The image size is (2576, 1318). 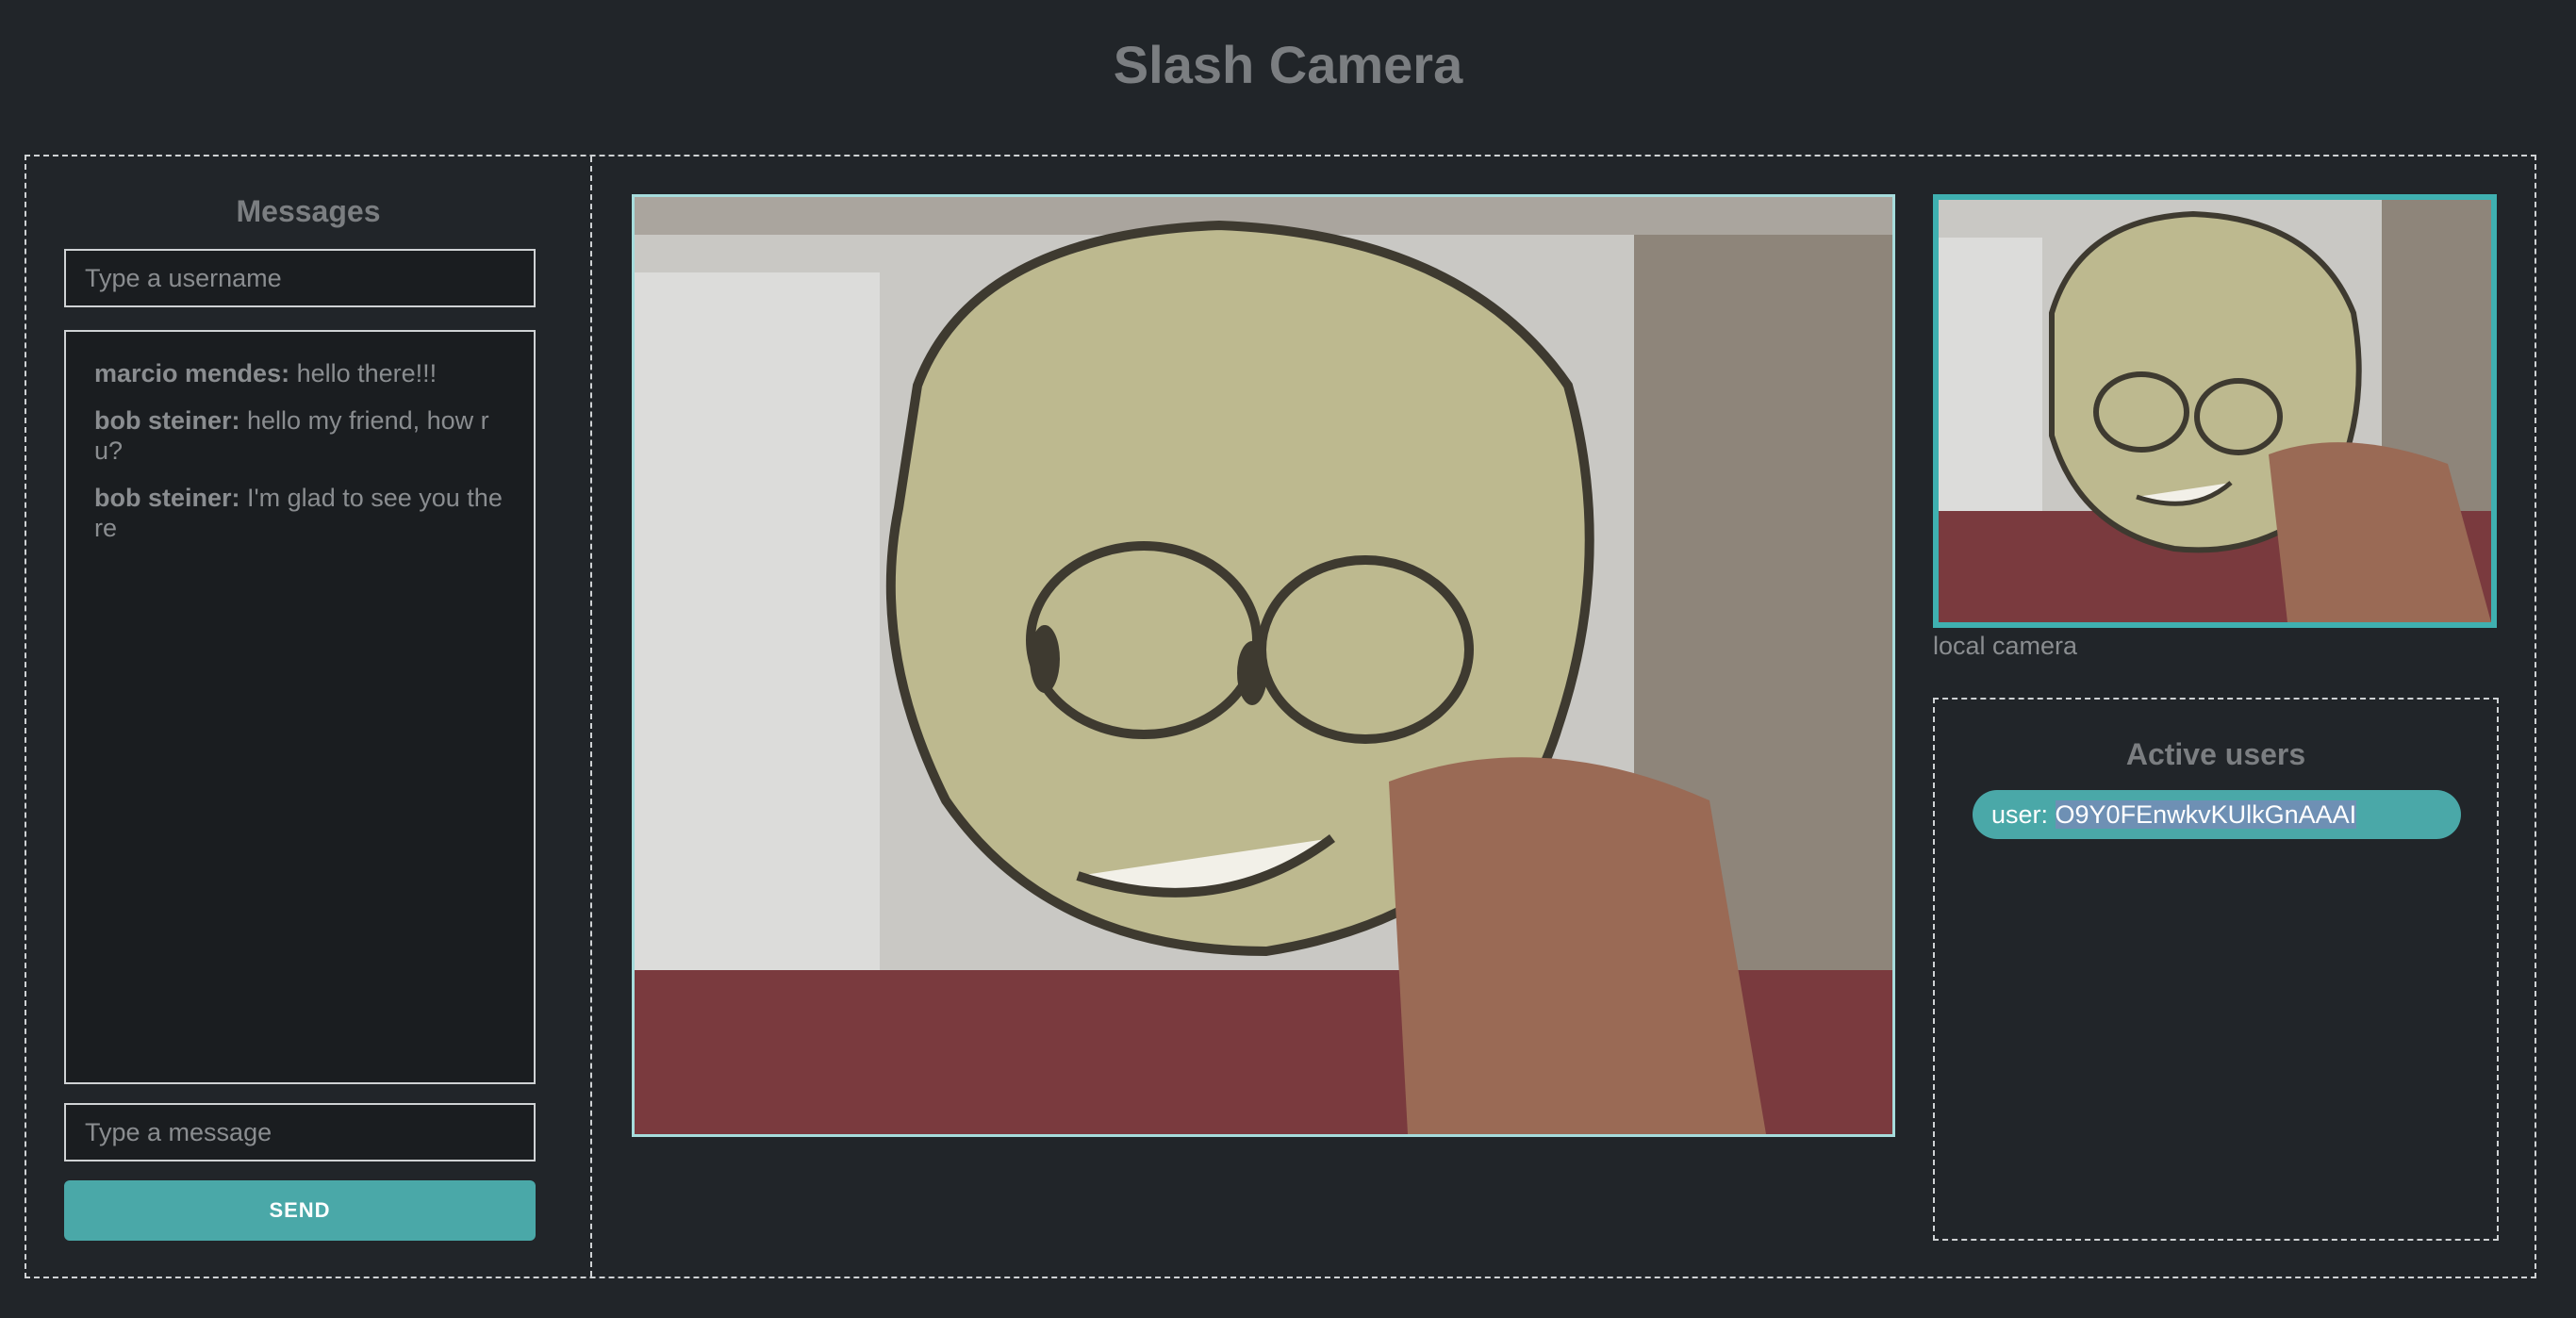 I want to click on message-input, so click(x=300, y=1132).